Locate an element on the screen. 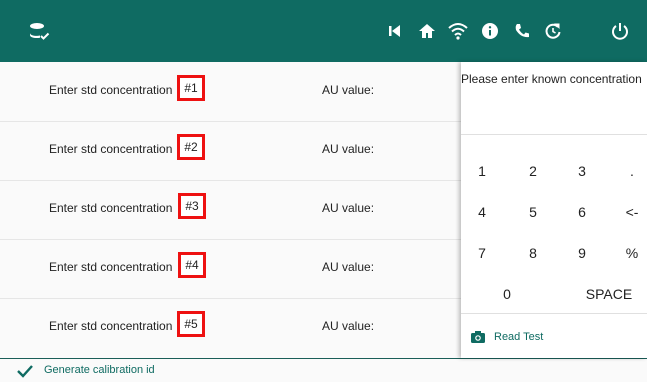 Image resolution: width=647 pixels, height=382 pixels. divider is located at coordinates (554, 134).